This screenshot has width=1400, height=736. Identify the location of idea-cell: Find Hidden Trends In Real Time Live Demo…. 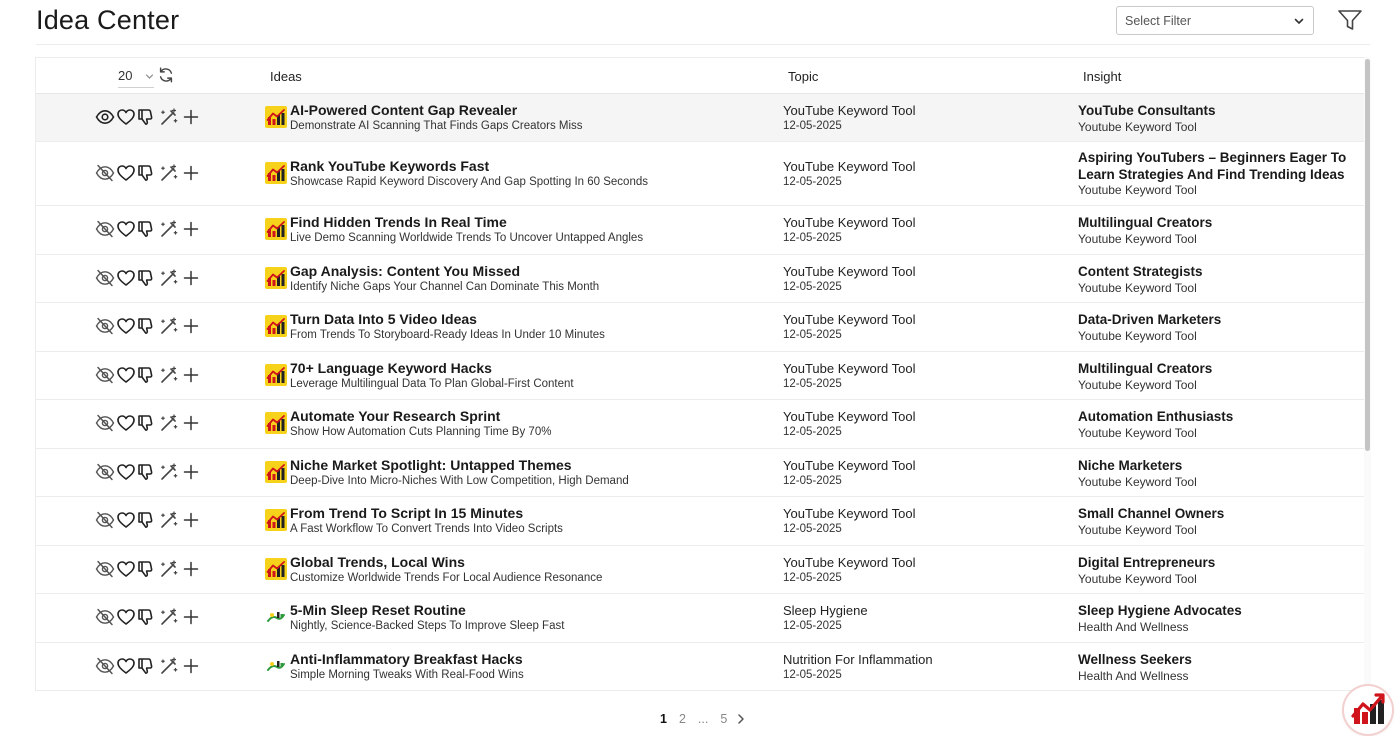
(525, 229).